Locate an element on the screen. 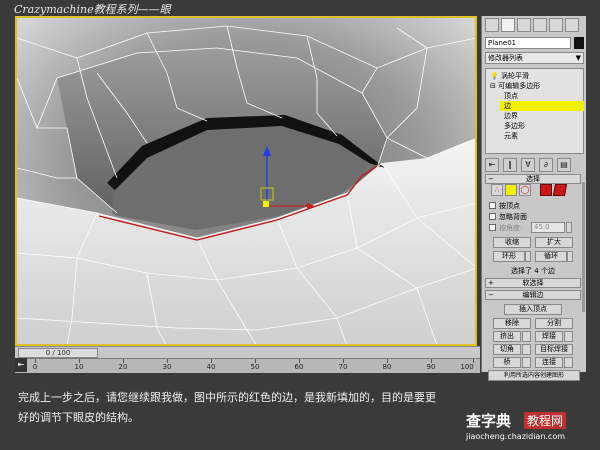 This screenshot has height=450, width=600. angle-spinner is located at coordinates (569, 227).